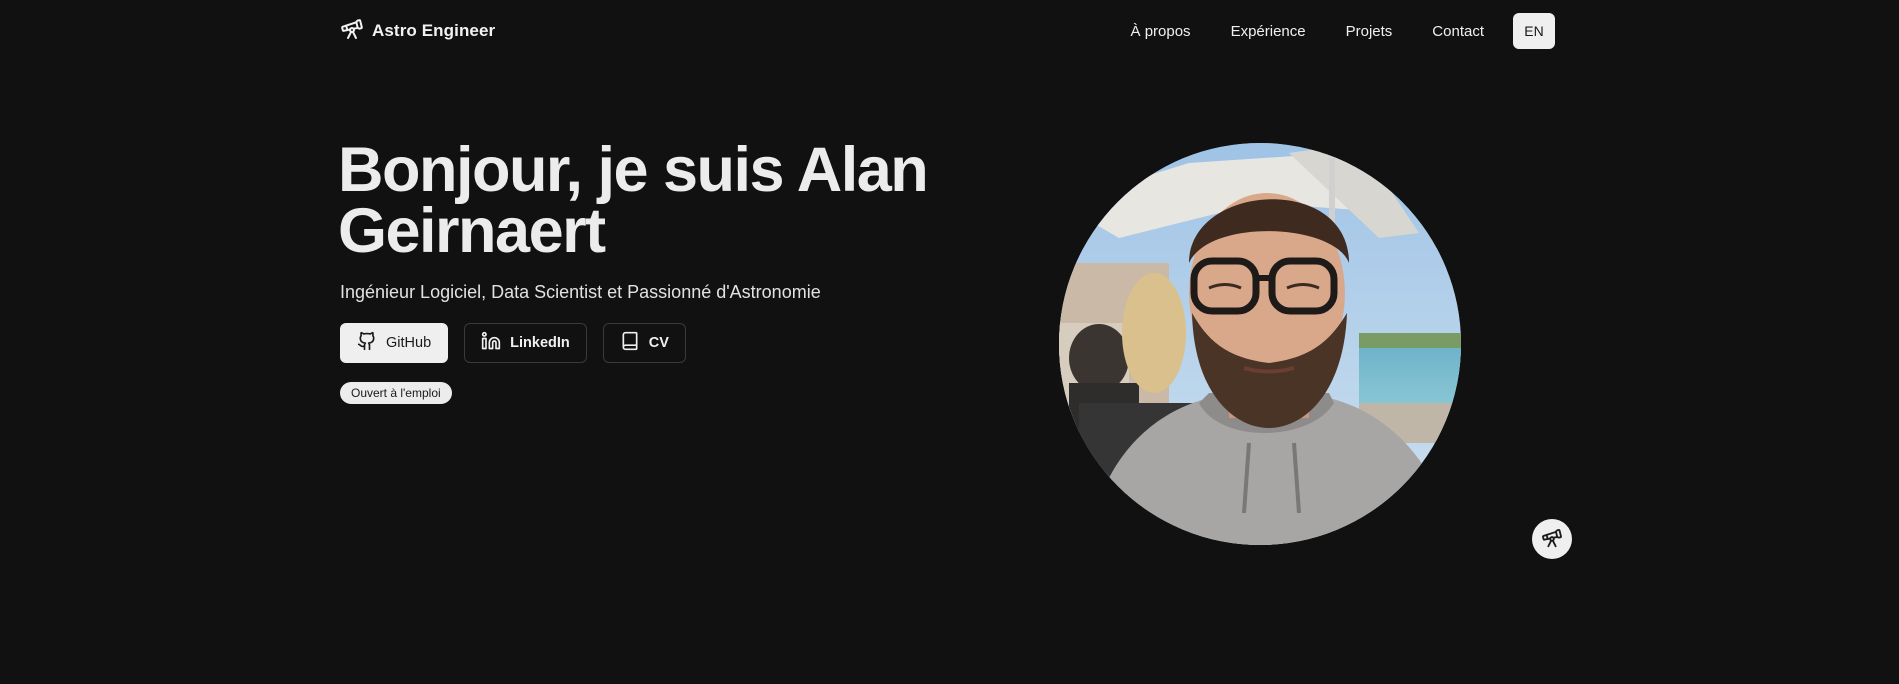 The image size is (1899, 684). What do you see at coordinates (1343, 31) in the screenshot?
I see `main-nav: À propos Expérience Projets Contact EN` at bounding box center [1343, 31].